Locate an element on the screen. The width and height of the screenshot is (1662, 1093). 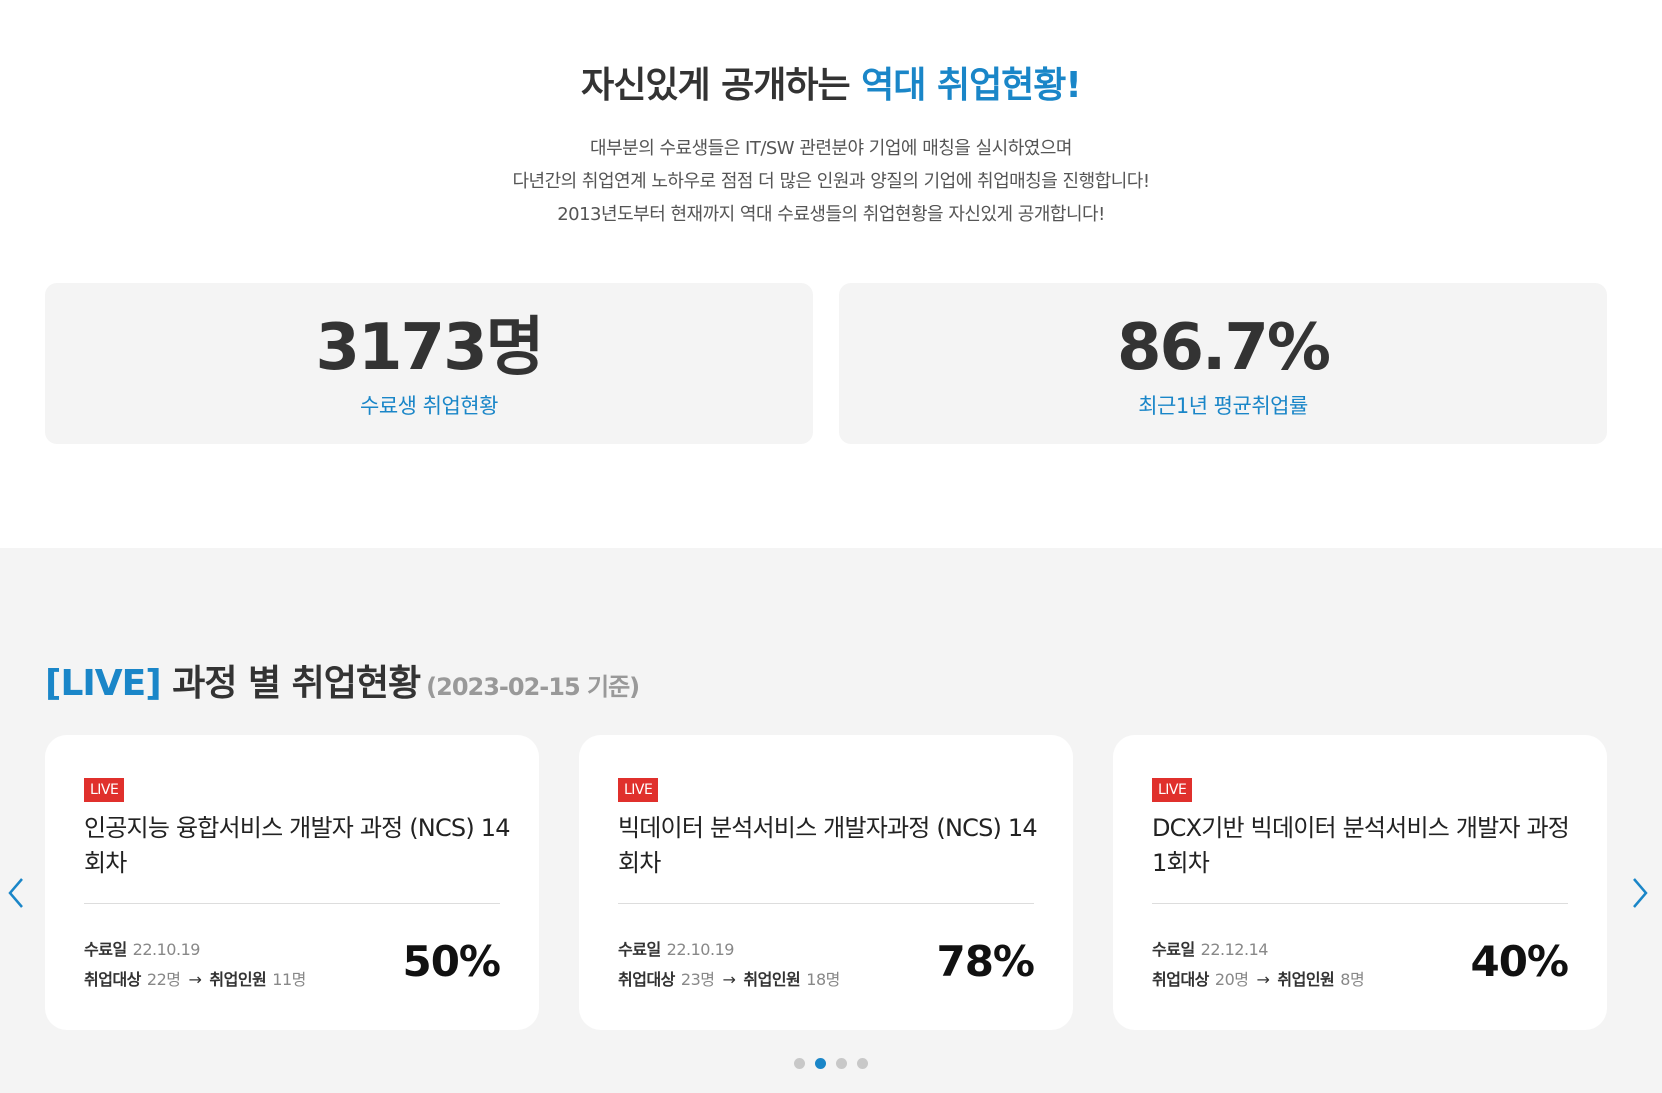
title-main: 자신있게 공개하는 is located at coordinates (721, 85).